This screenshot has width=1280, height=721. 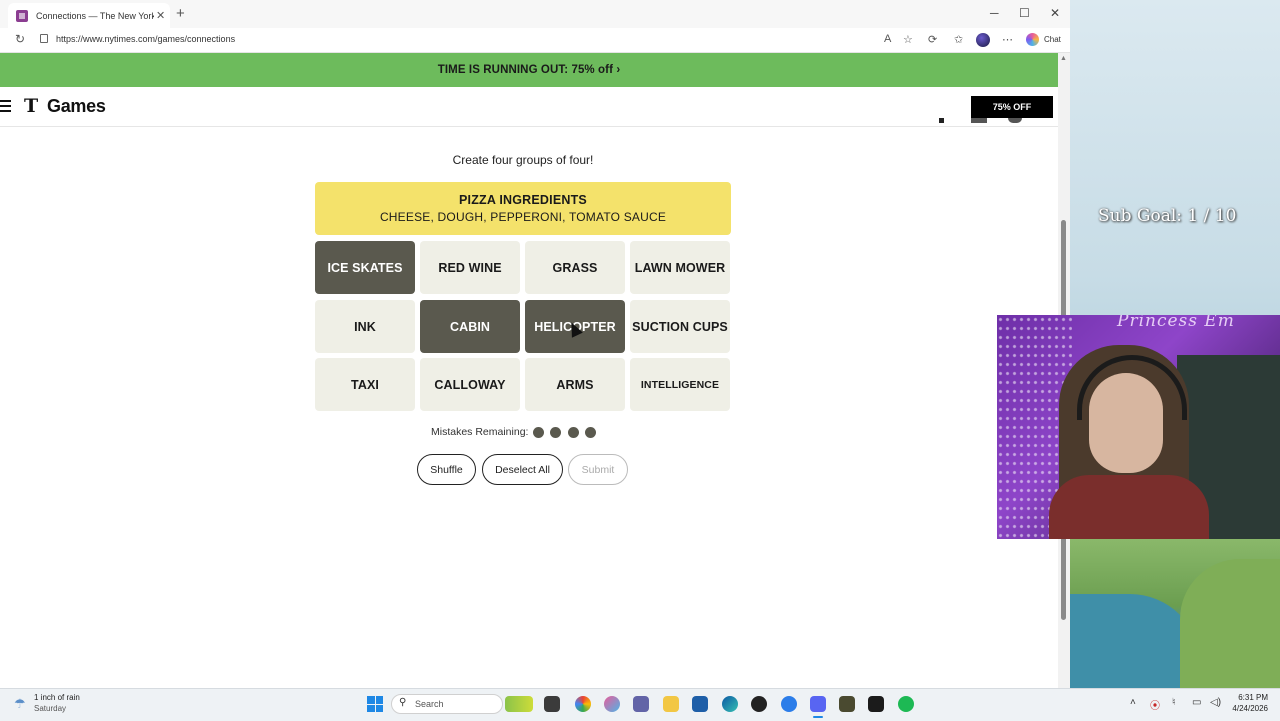 What do you see at coordinates (22, 15) in the screenshot?
I see `nyt-favicon-icon` at bounding box center [22, 15].